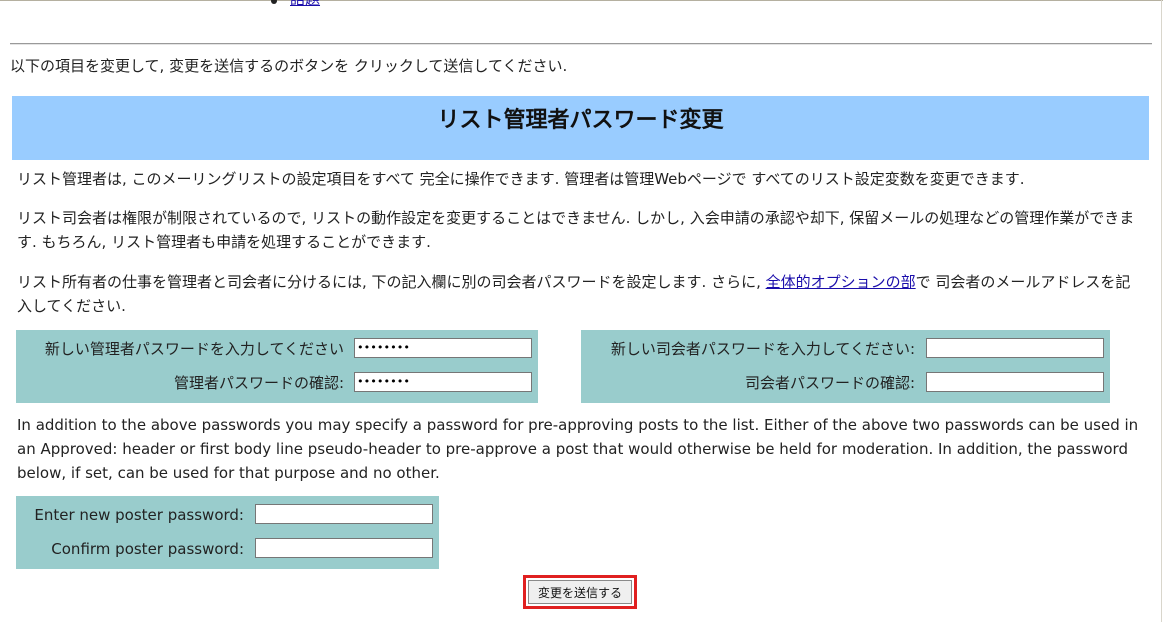 The image size is (1163, 622). I want to click on section-header: リスト管理者パスワード変更, so click(580, 128).